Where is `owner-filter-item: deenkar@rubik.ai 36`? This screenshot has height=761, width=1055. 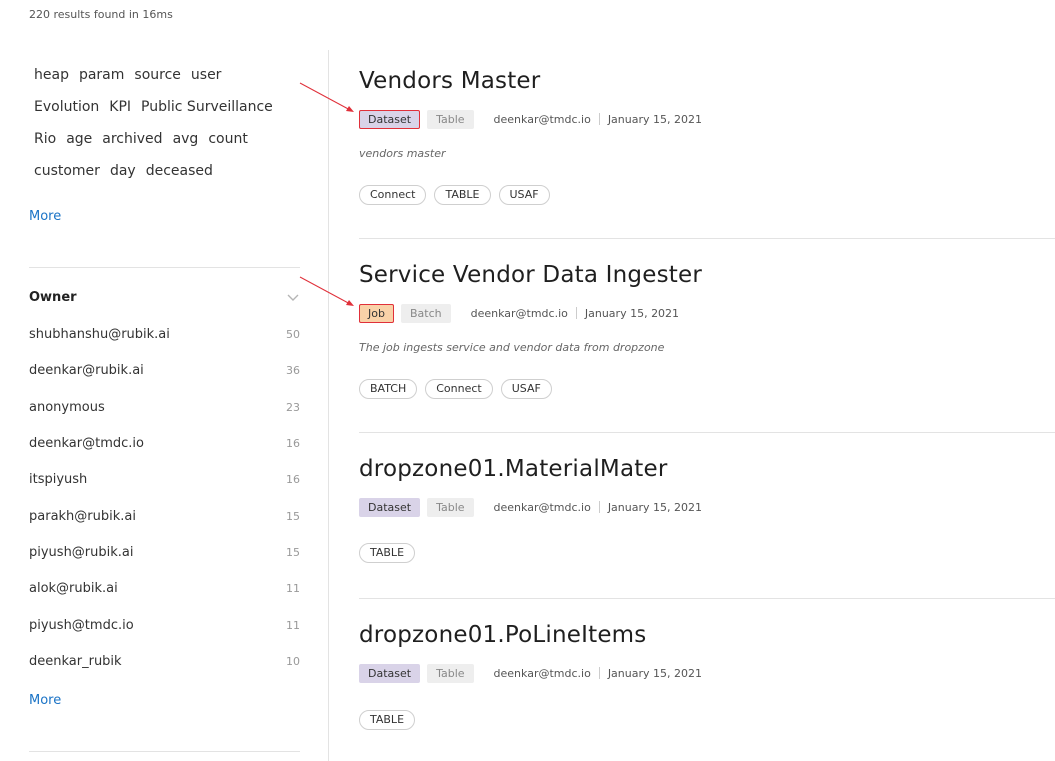 owner-filter-item: deenkar@rubik.ai 36 is located at coordinates (164, 370).